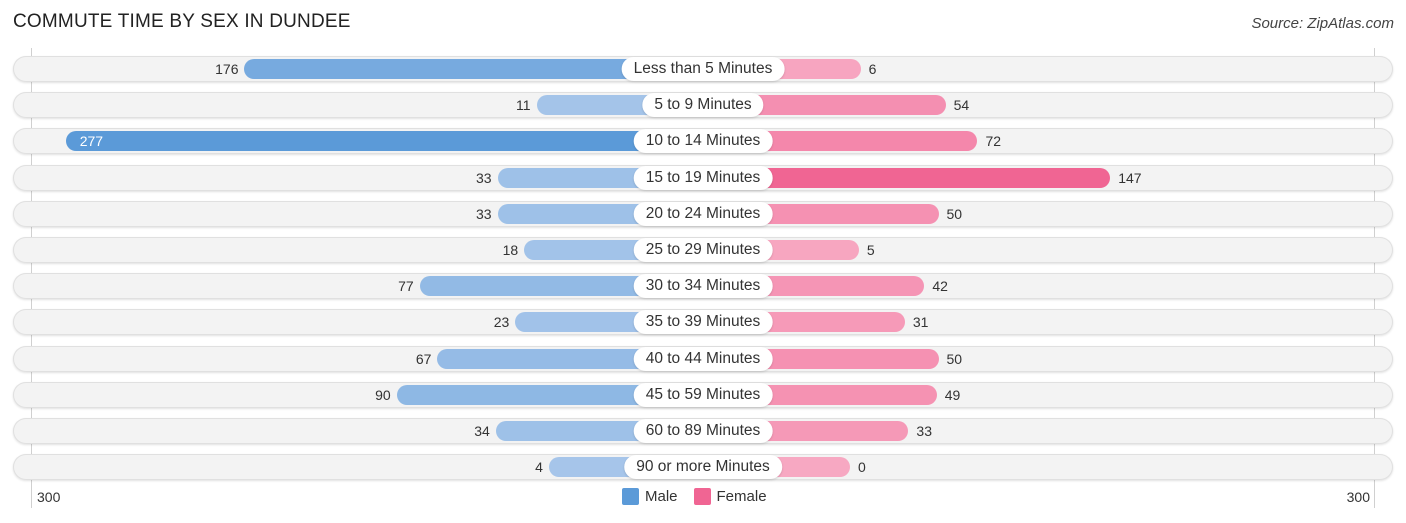 Image resolution: width=1406 pixels, height=523 pixels. Describe the element at coordinates (1358, 497) in the screenshot. I see `axis-tick-right: 300` at that location.